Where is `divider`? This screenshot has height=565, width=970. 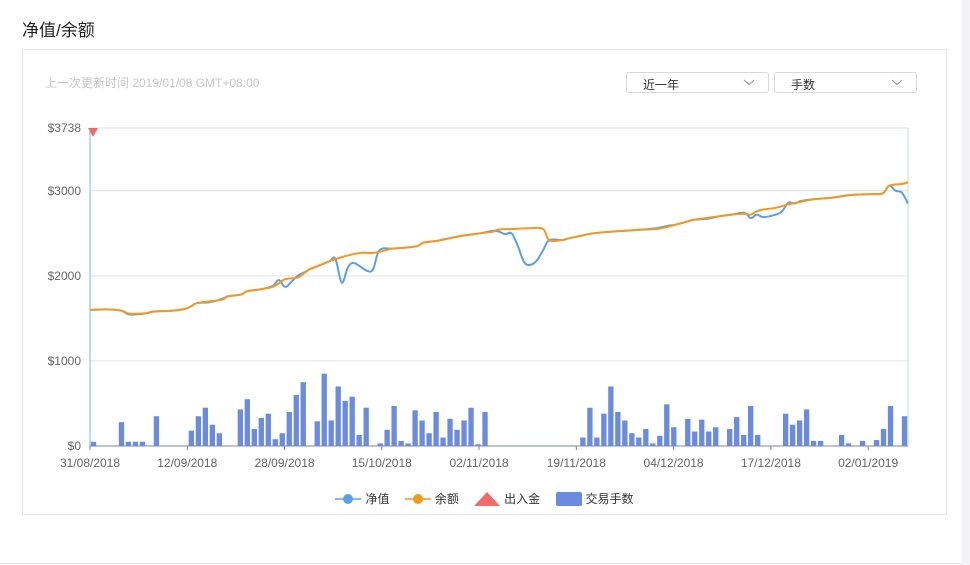 divider is located at coordinates (481, 563).